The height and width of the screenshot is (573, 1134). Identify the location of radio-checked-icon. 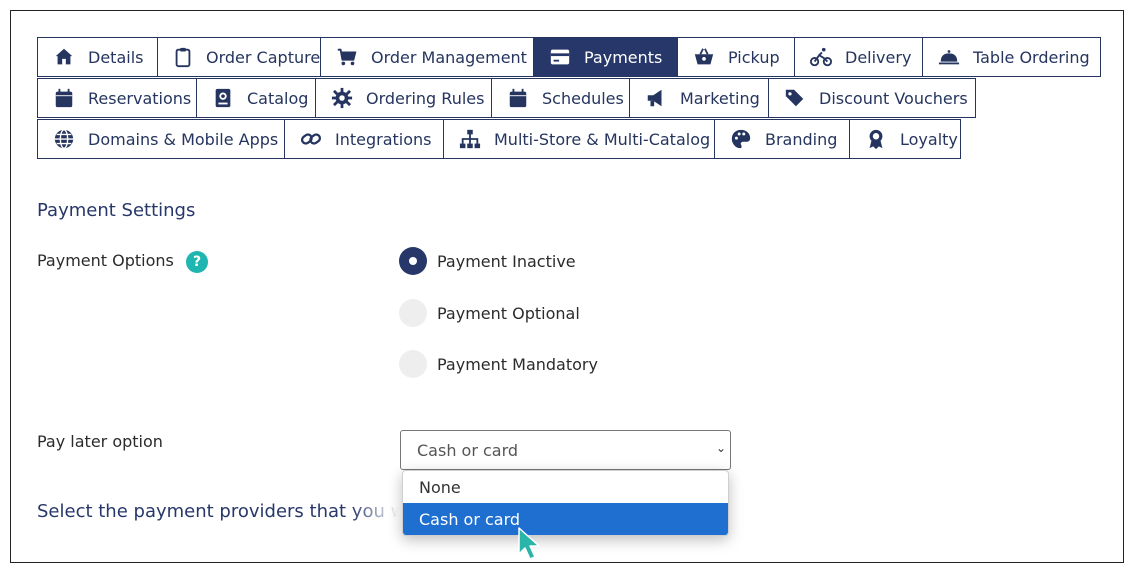
(413, 261).